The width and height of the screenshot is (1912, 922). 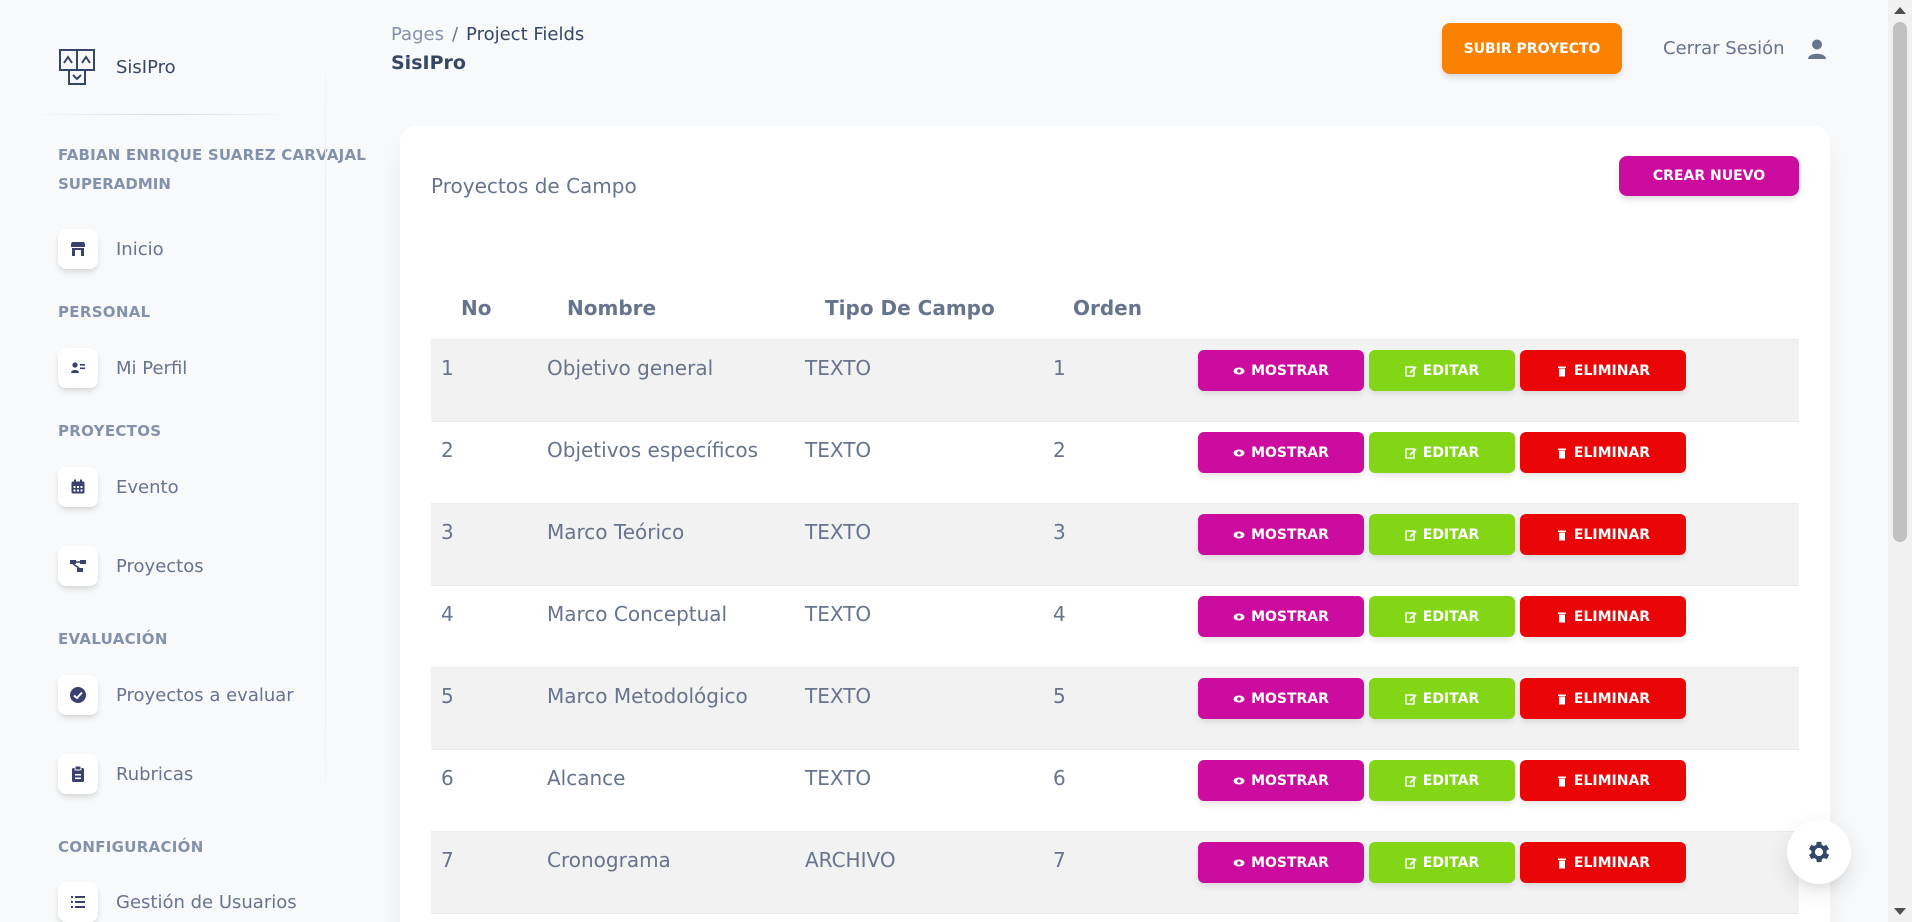 What do you see at coordinates (850, 860) in the screenshot?
I see `cell-tipo: ARCHIVO` at bounding box center [850, 860].